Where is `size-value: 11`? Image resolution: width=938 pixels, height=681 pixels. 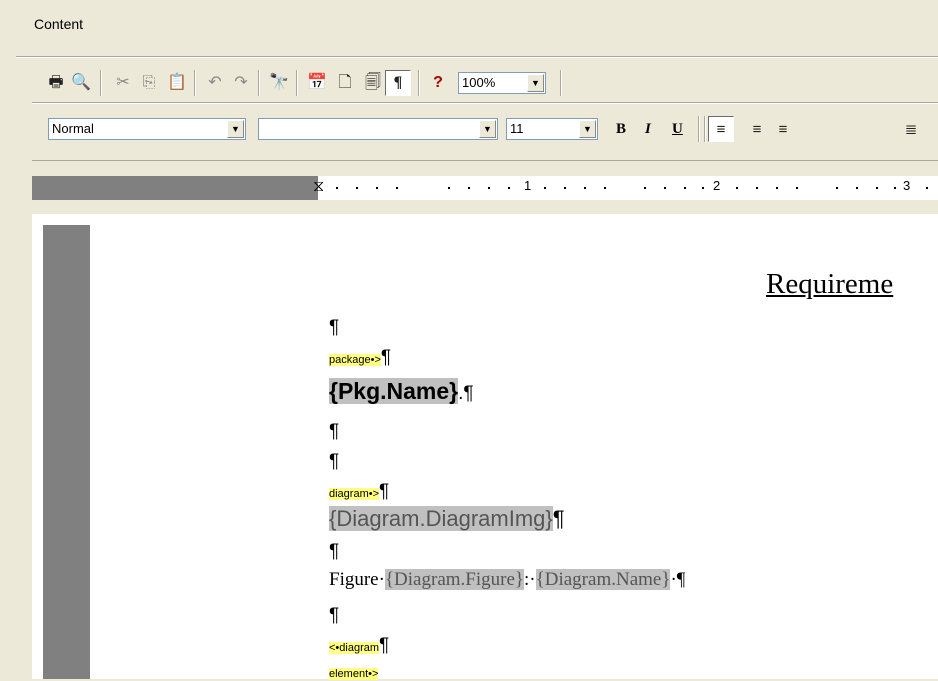
size-value: 11 is located at coordinates (517, 128).